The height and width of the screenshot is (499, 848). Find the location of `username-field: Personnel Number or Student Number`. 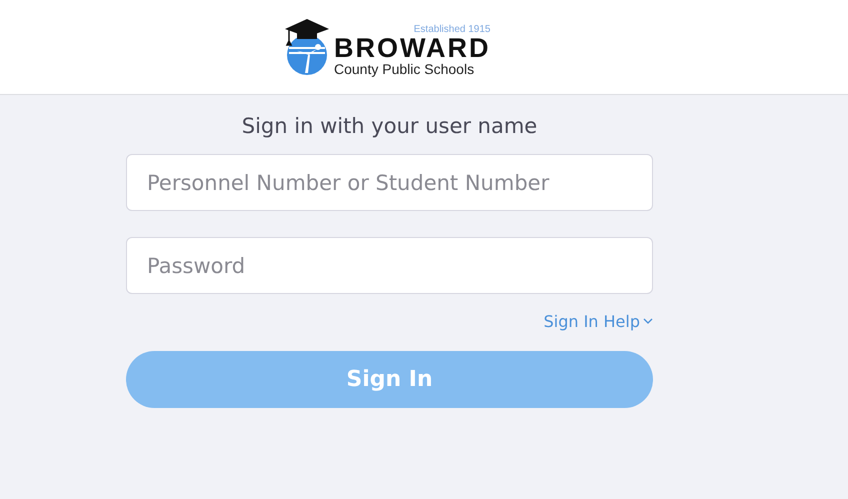

username-field: Personnel Number or Student Number is located at coordinates (389, 182).